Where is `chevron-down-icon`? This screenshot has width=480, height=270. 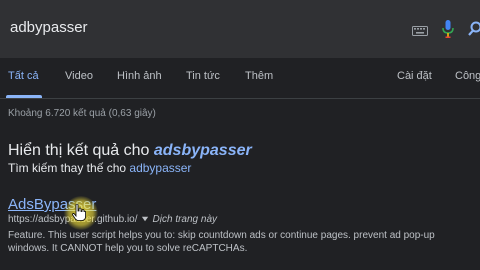
chevron-down-icon is located at coordinates (145, 219).